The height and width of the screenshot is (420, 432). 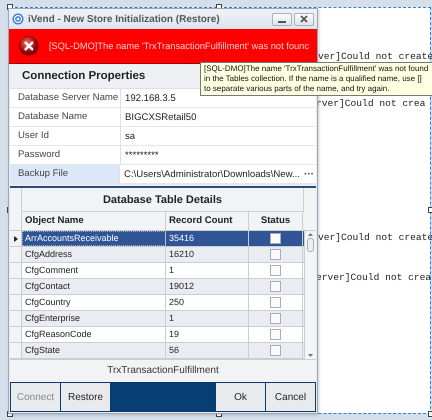 What do you see at coordinates (65, 136) in the screenshot?
I see `property-label: User Id` at bounding box center [65, 136].